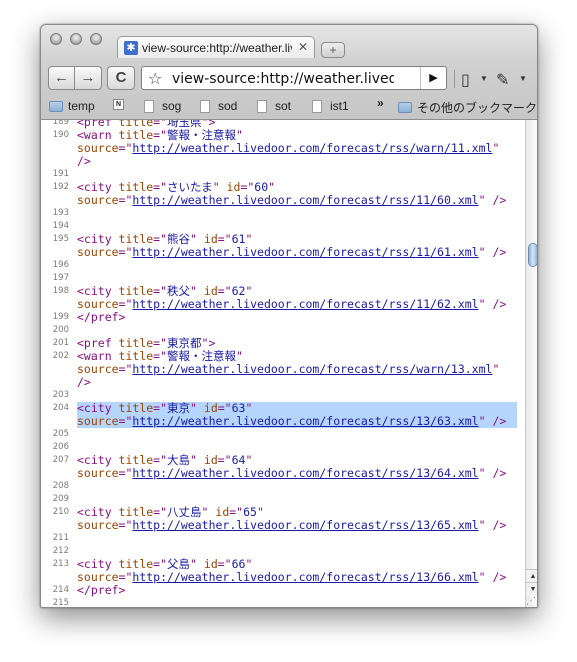 This screenshot has height=662, width=577. Describe the element at coordinates (531, 601) in the screenshot. I see `resize-grip-icon: ⋰` at that location.